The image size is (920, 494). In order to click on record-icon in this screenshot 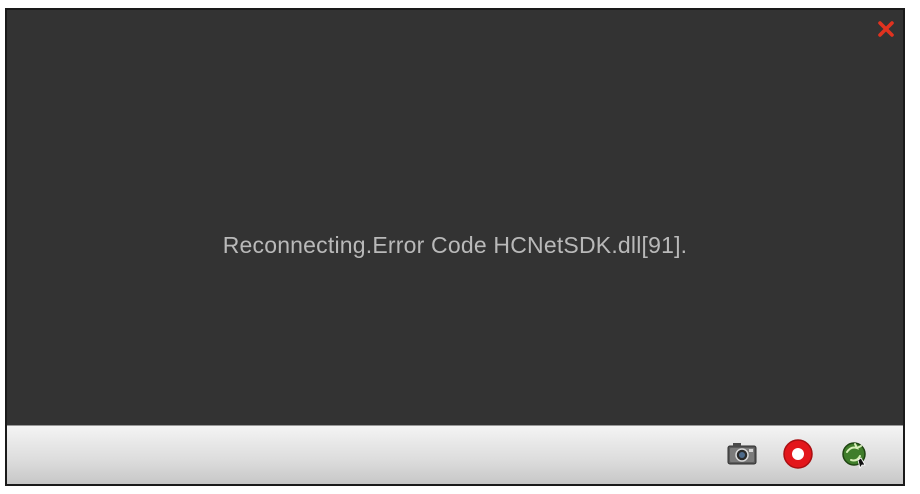, I will do `click(798, 454)`.